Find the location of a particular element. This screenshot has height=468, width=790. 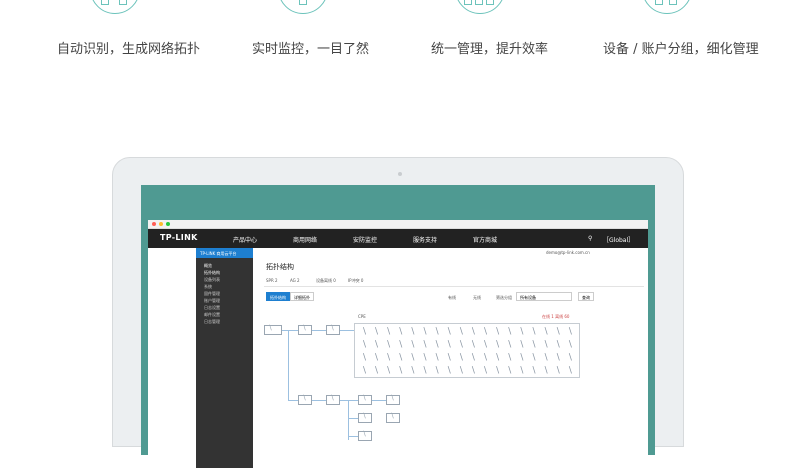

site-logo: TP-LINK is located at coordinates (179, 237).